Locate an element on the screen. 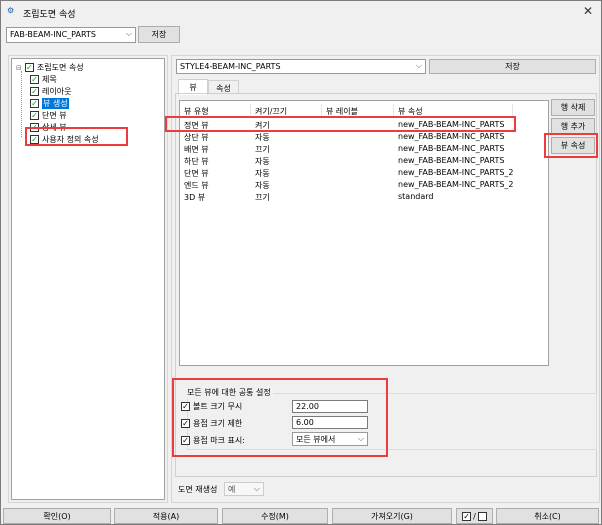 The image size is (602, 525). tree-root: ⊟ ✓ 조립도면 속성 is located at coordinates (50, 67).